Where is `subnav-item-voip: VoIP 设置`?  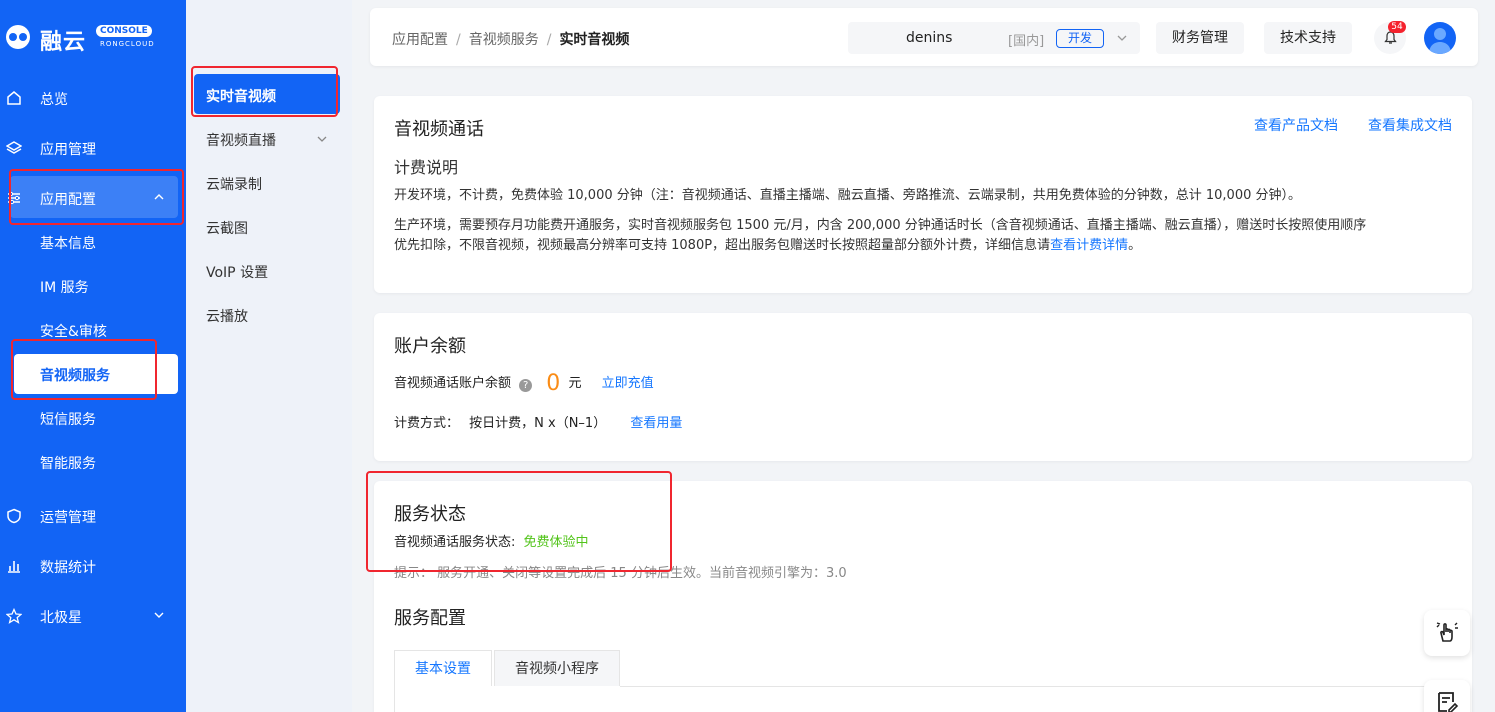
subnav-item-voip: VoIP 设置 is located at coordinates (237, 272).